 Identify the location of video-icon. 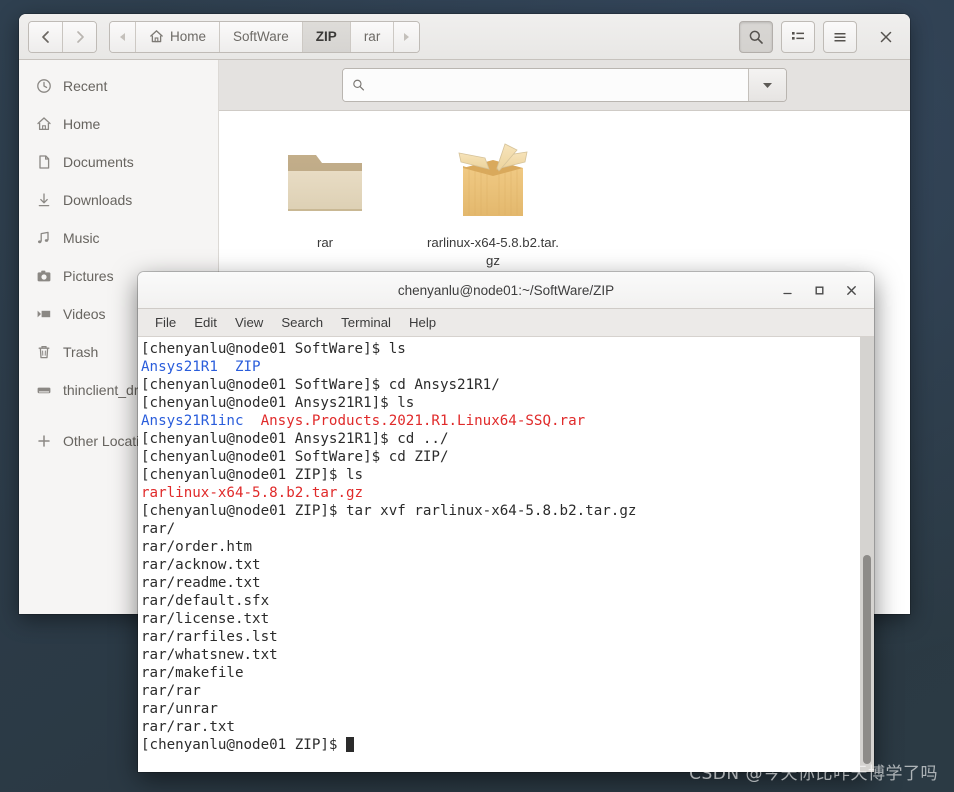
(43, 314).